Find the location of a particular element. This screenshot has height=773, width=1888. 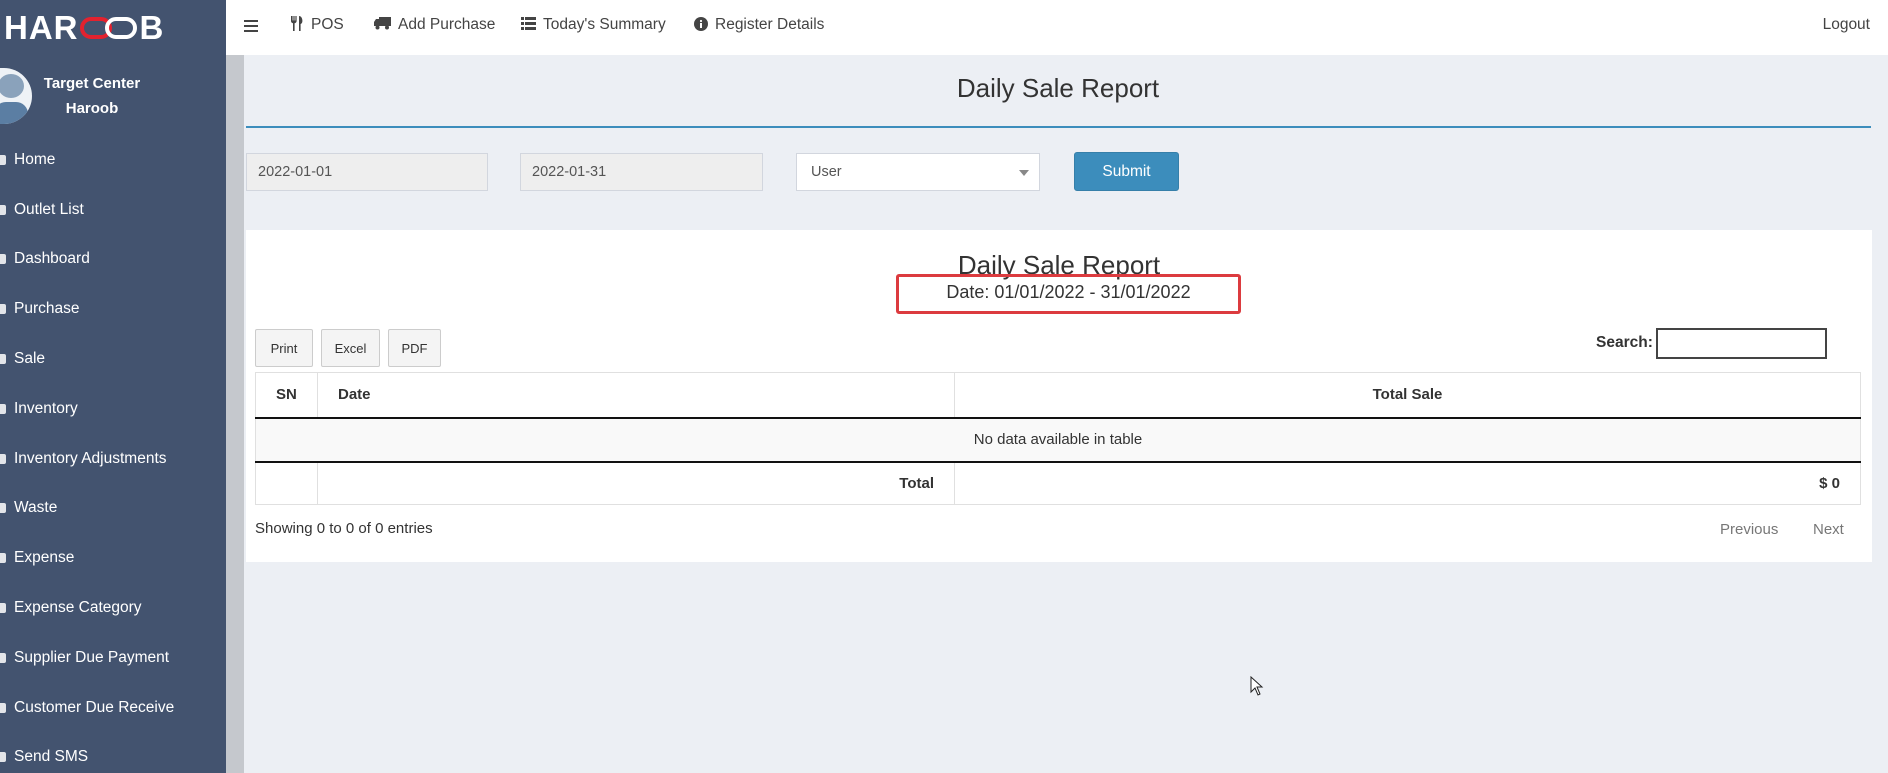

nav-pos: POS is located at coordinates (317, 25).